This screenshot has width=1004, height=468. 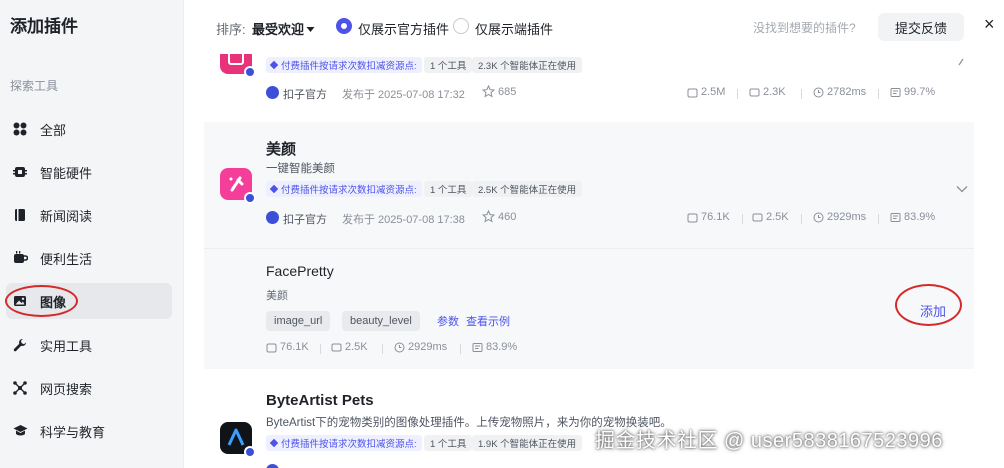 What do you see at coordinates (448, 321) in the screenshot?
I see `params-link: 参数` at bounding box center [448, 321].